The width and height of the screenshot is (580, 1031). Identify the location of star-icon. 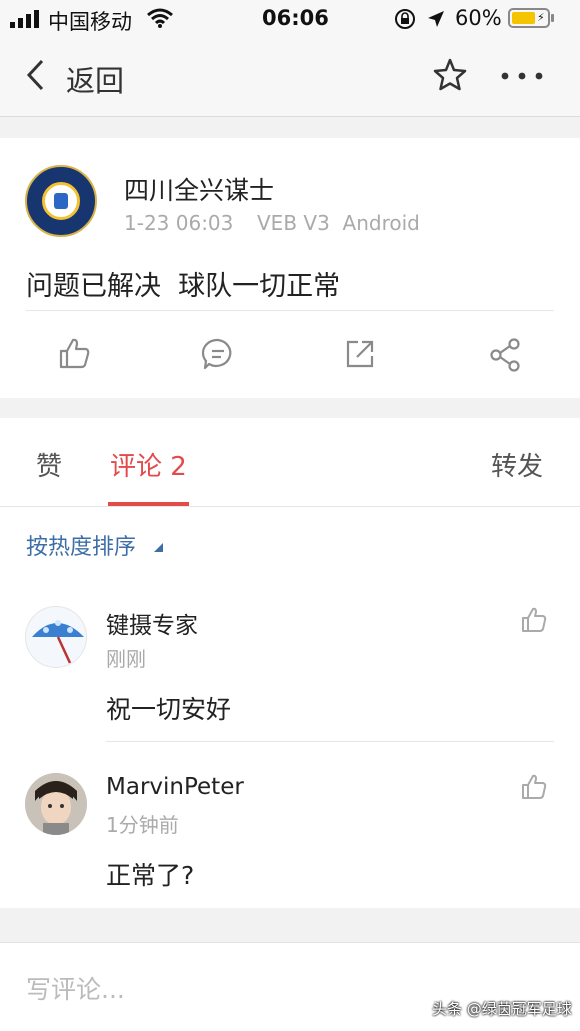
(450, 75).